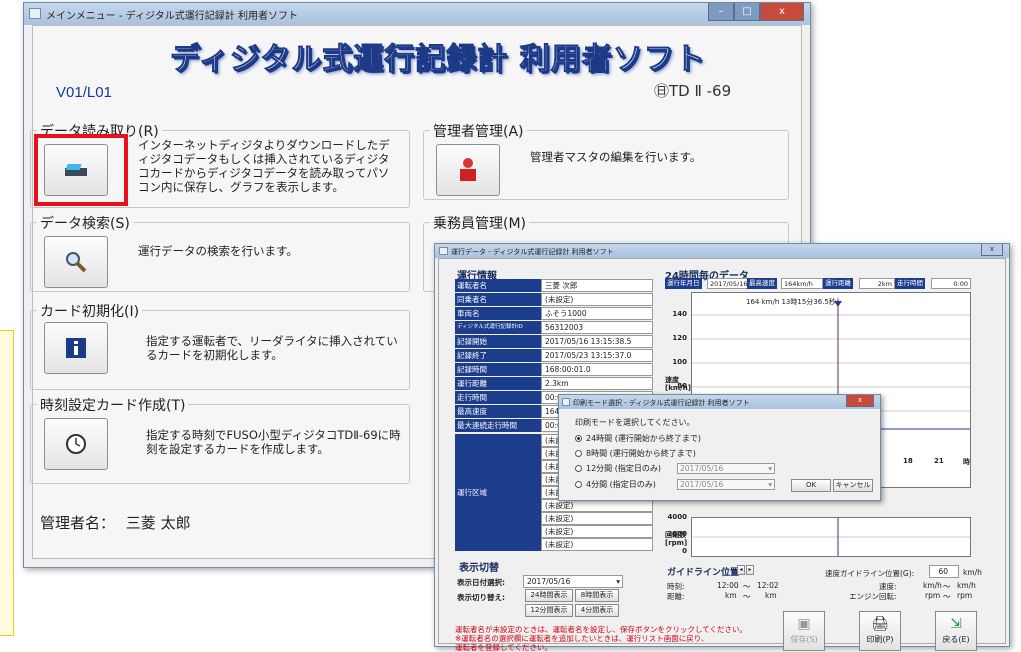  Describe the element at coordinates (76, 262) in the screenshot. I see `data-search-button` at that location.